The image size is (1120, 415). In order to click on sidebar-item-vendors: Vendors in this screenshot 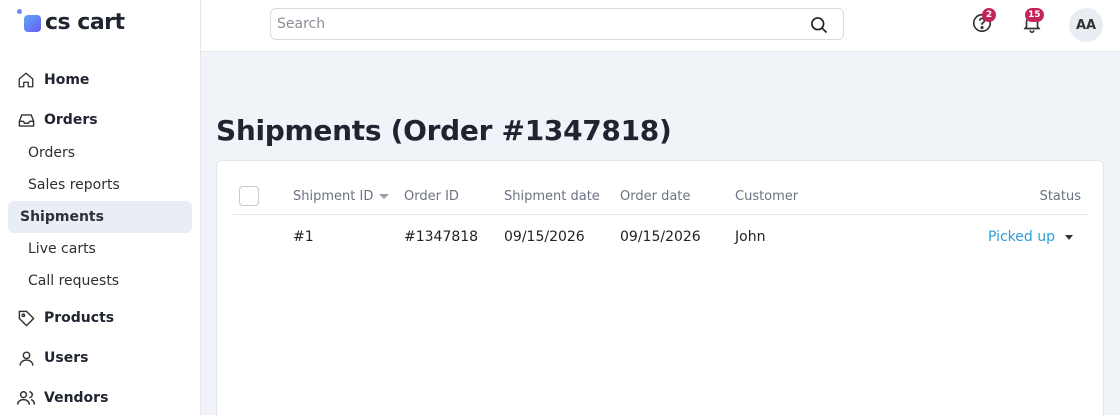, I will do `click(100, 398)`.